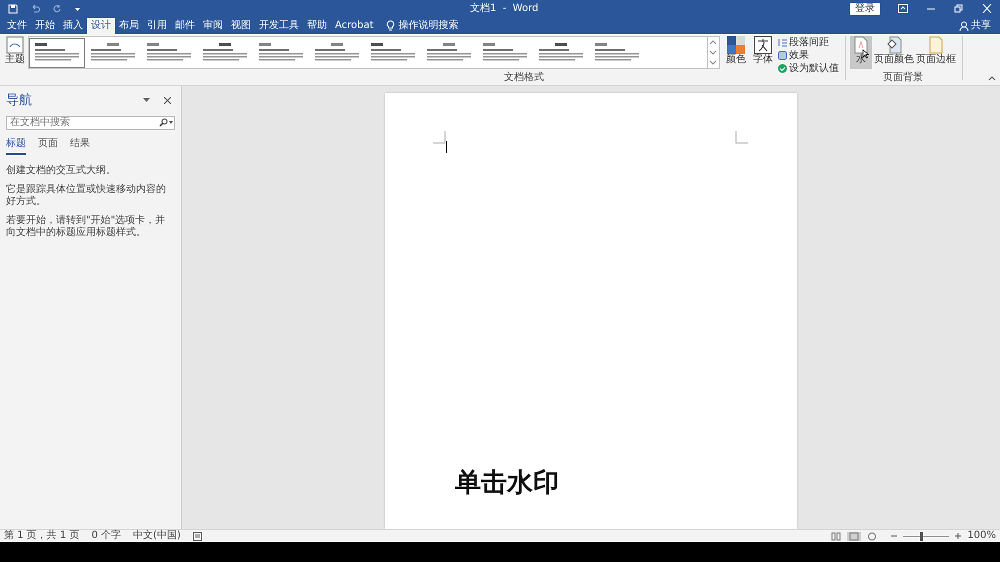 The image size is (1000, 562). What do you see at coordinates (865, 8) in the screenshot?
I see `login-button: 登录` at bounding box center [865, 8].